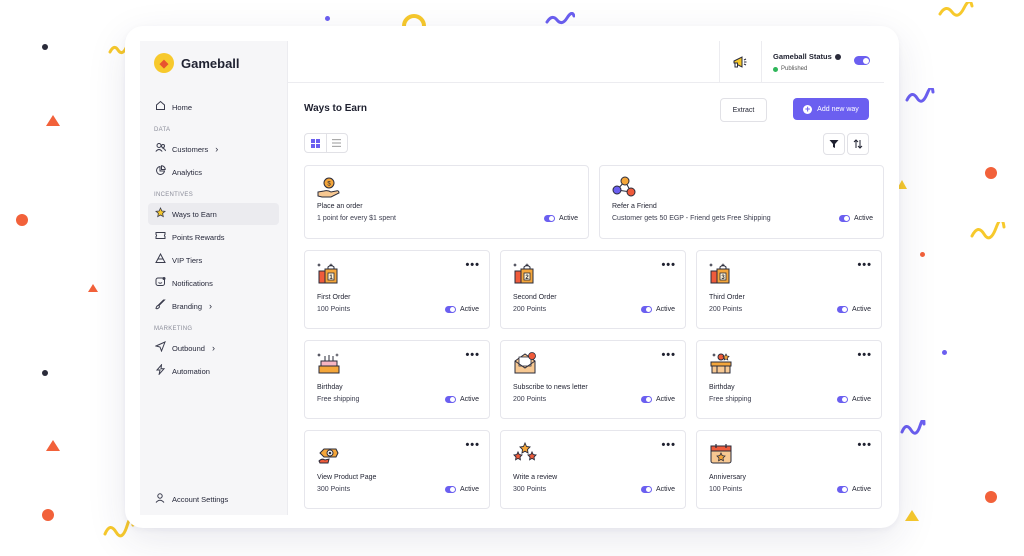  I want to click on sidebar-item-home: Home, so click(213, 107).